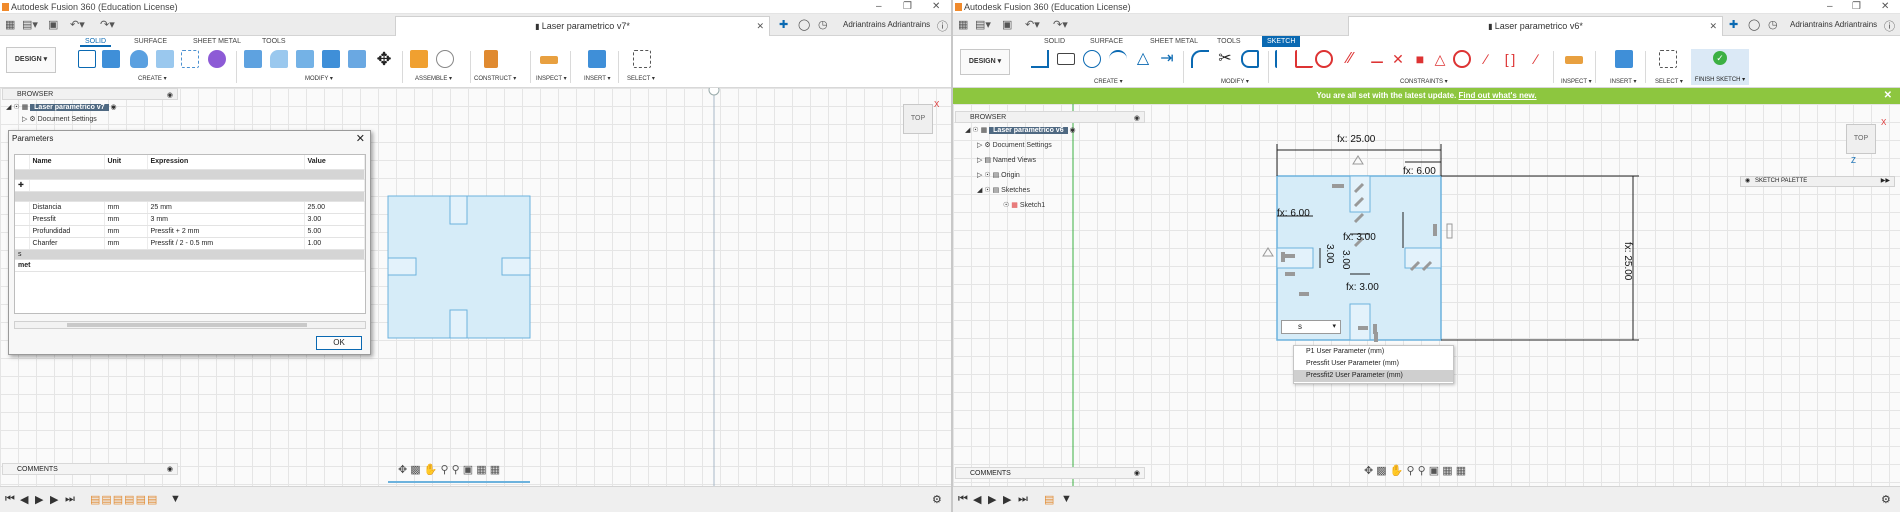 The image size is (1900, 512). Describe the element at coordinates (1420, 59) in the screenshot. I see `lock-icon: ■` at that location.